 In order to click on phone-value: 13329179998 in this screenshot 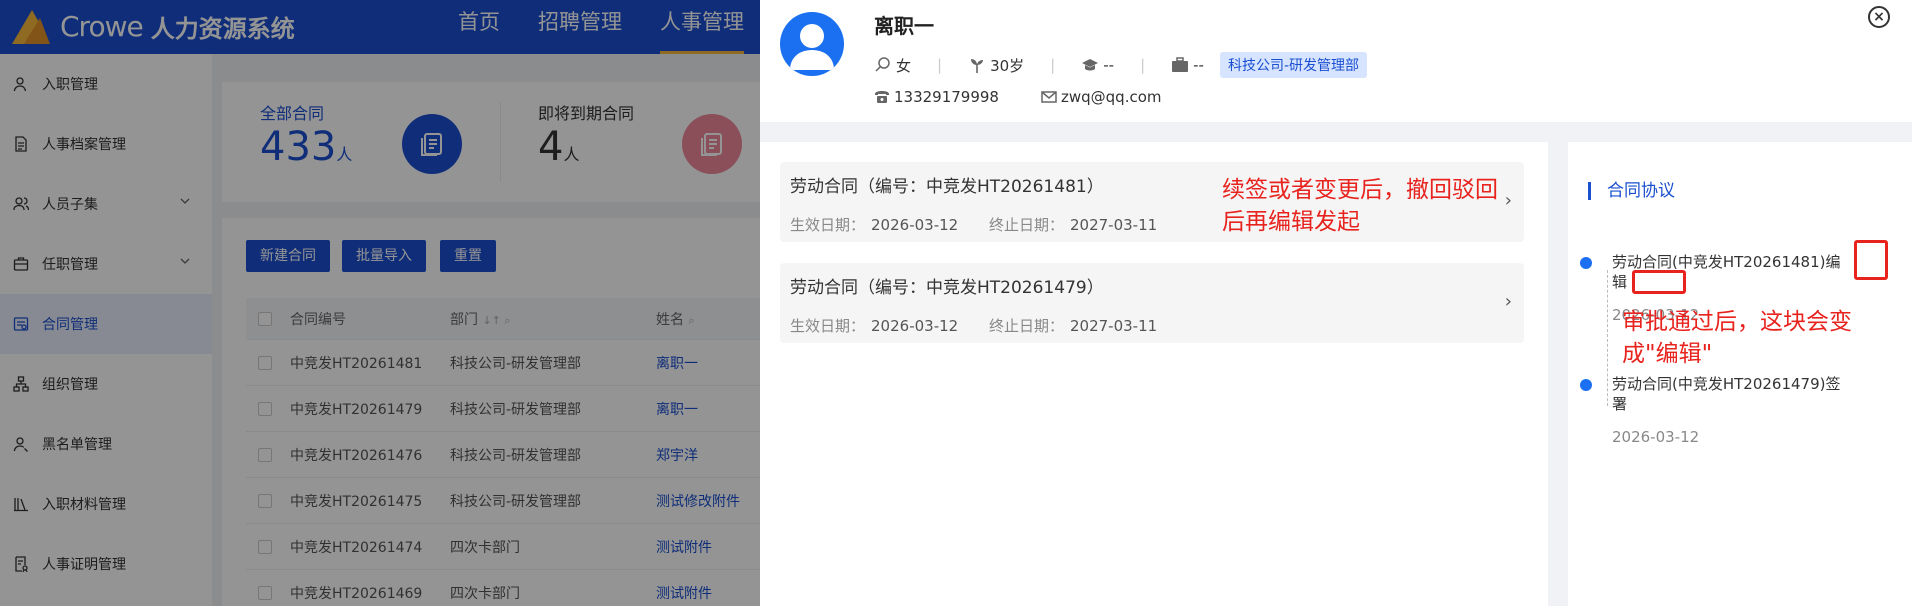, I will do `click(946, 97)`.